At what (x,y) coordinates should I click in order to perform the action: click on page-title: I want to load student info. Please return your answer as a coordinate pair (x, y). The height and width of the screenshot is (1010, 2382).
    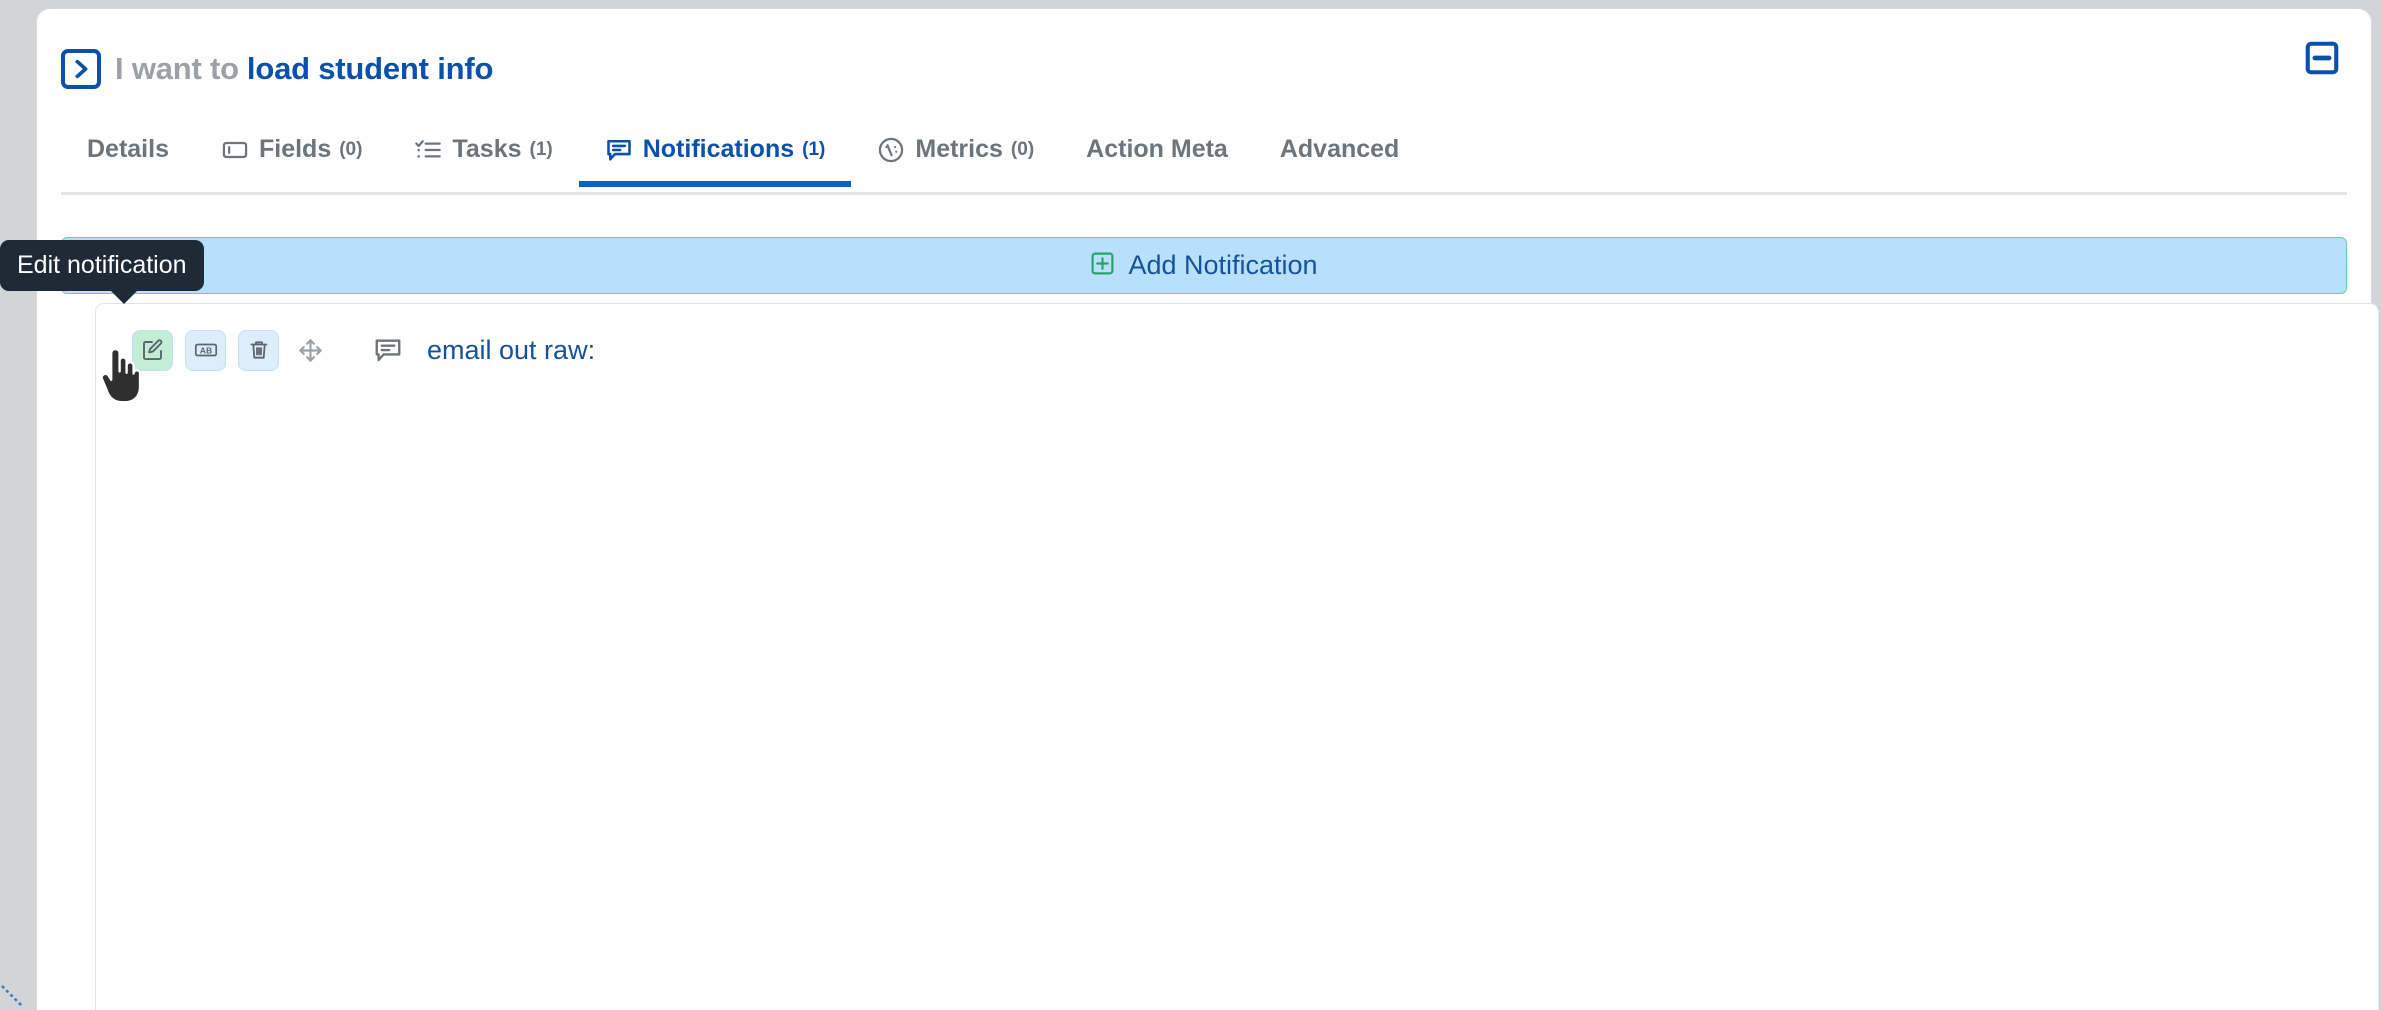
    Looking at the image, I should click on (304, 69).